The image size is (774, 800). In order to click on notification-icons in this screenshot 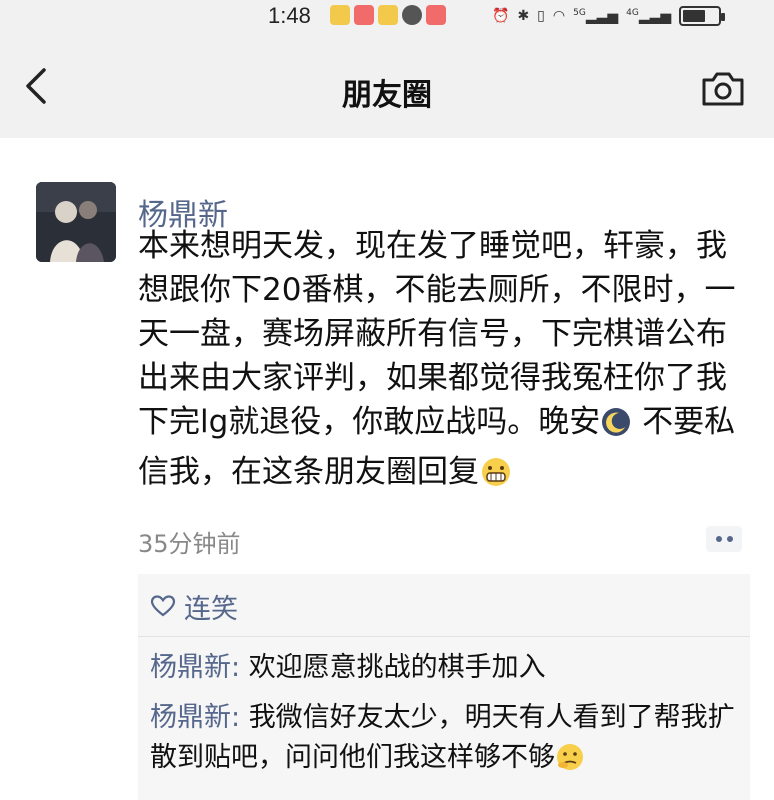, I will do `click(388, 15)`.